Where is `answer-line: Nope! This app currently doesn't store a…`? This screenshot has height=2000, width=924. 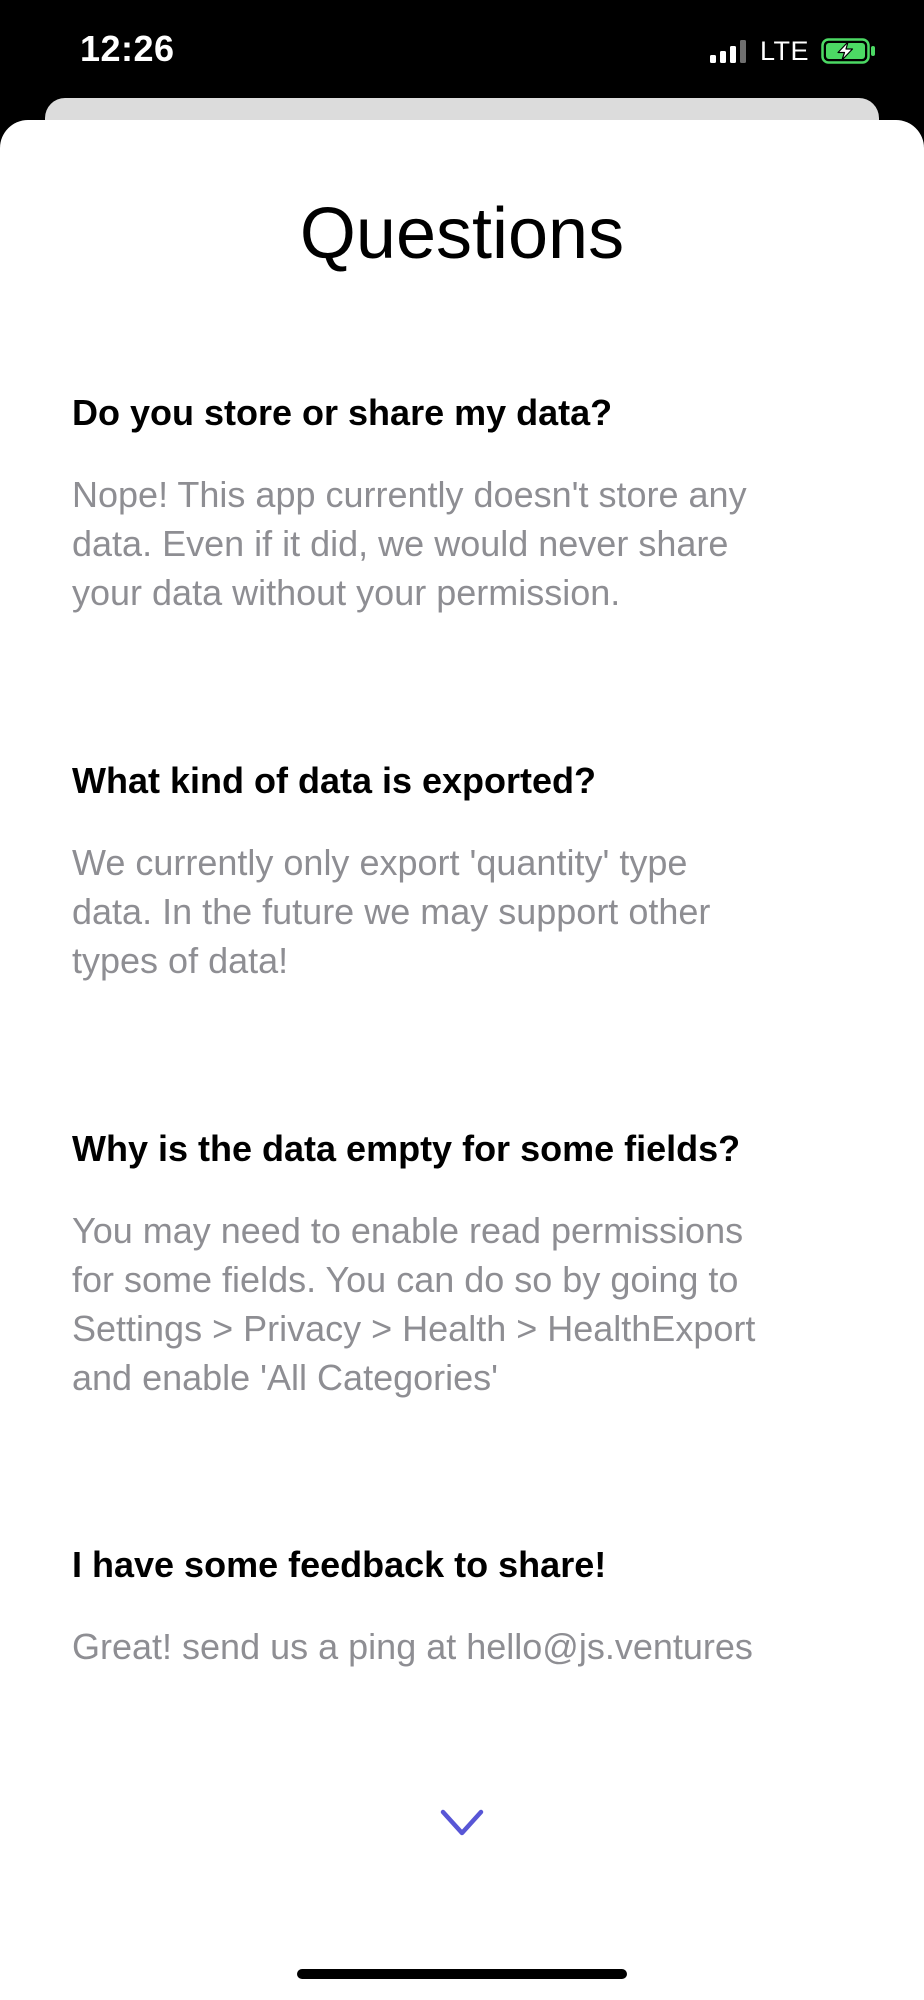 answer-line: Nope! This app currently doesn't store a… is located at coordinates (409, 494).